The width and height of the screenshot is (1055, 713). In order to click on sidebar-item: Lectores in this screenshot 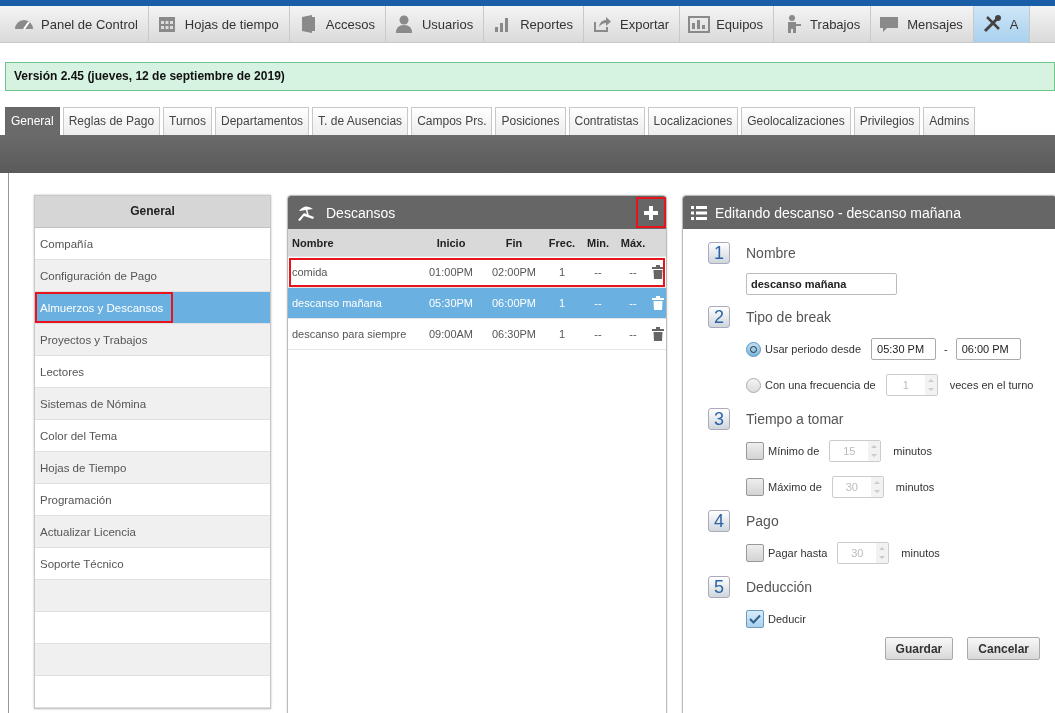, I will do `click(152, 372)`.